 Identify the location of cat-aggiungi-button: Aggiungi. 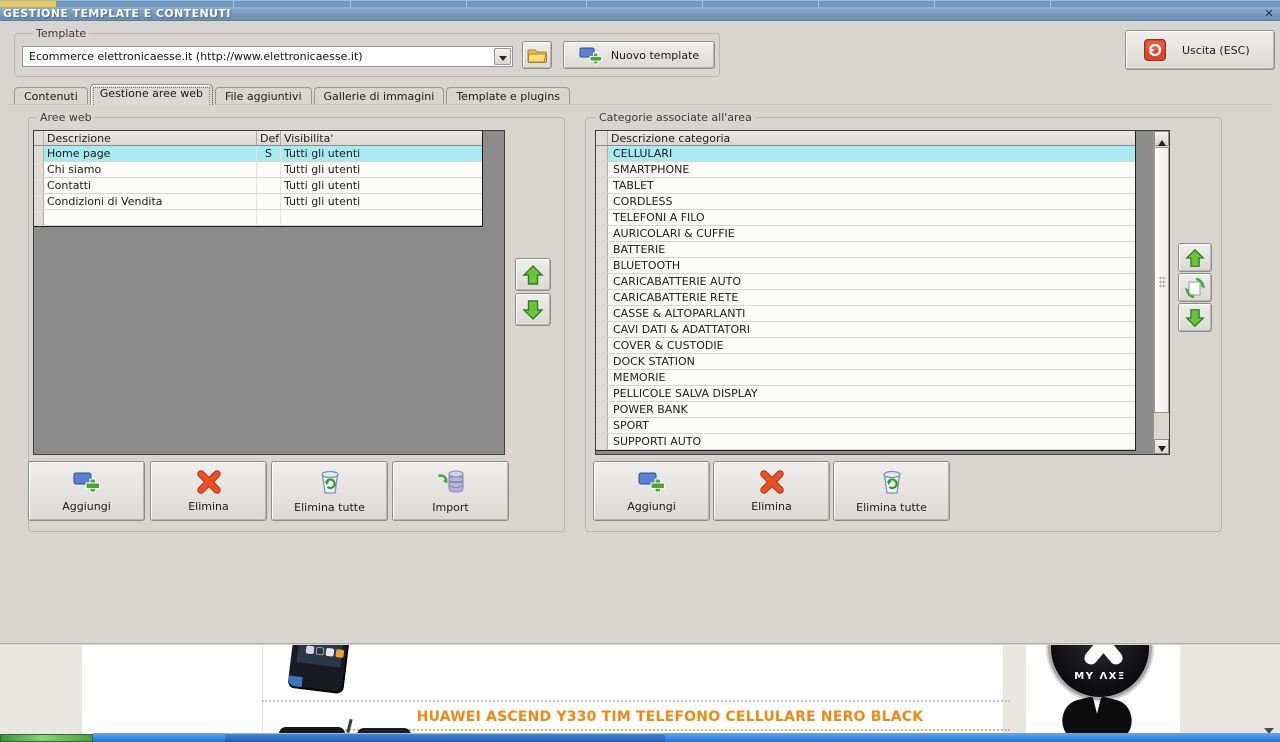
(651, 491).